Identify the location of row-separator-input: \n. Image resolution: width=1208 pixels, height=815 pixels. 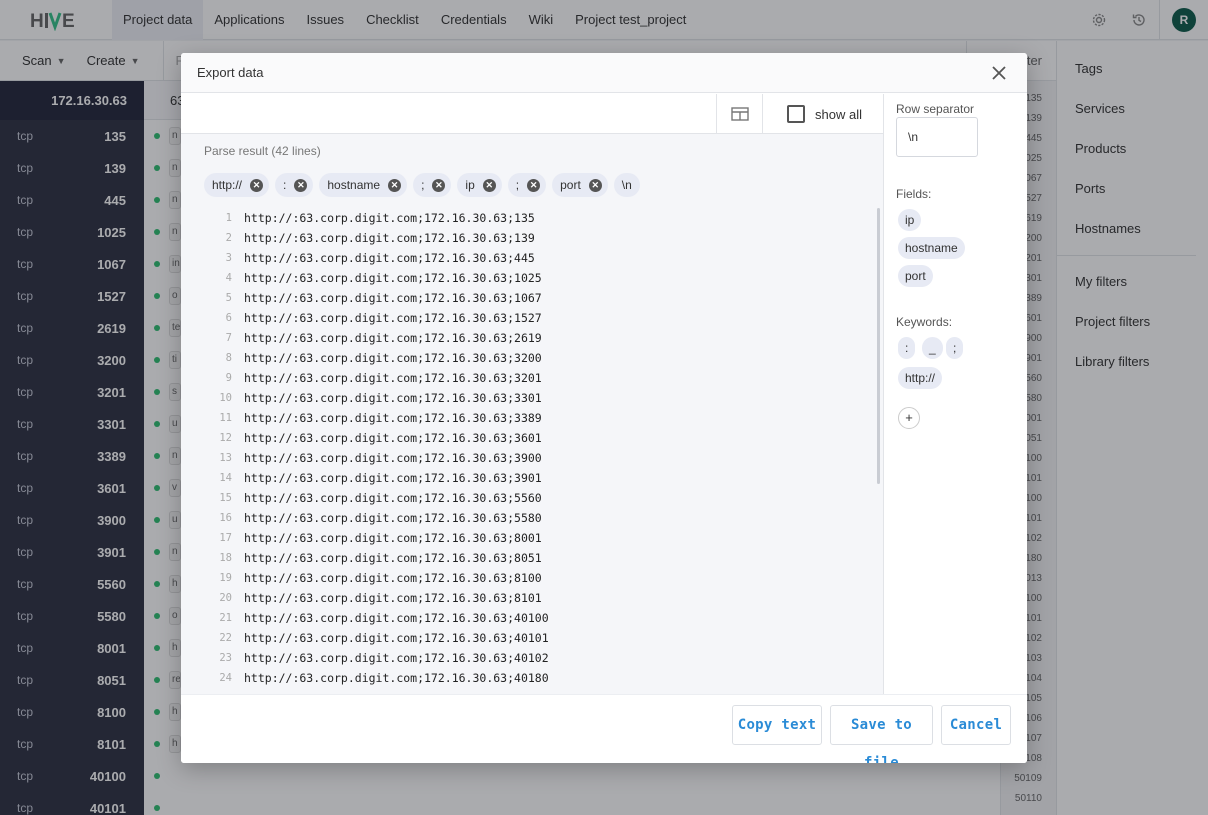
(937, 137).